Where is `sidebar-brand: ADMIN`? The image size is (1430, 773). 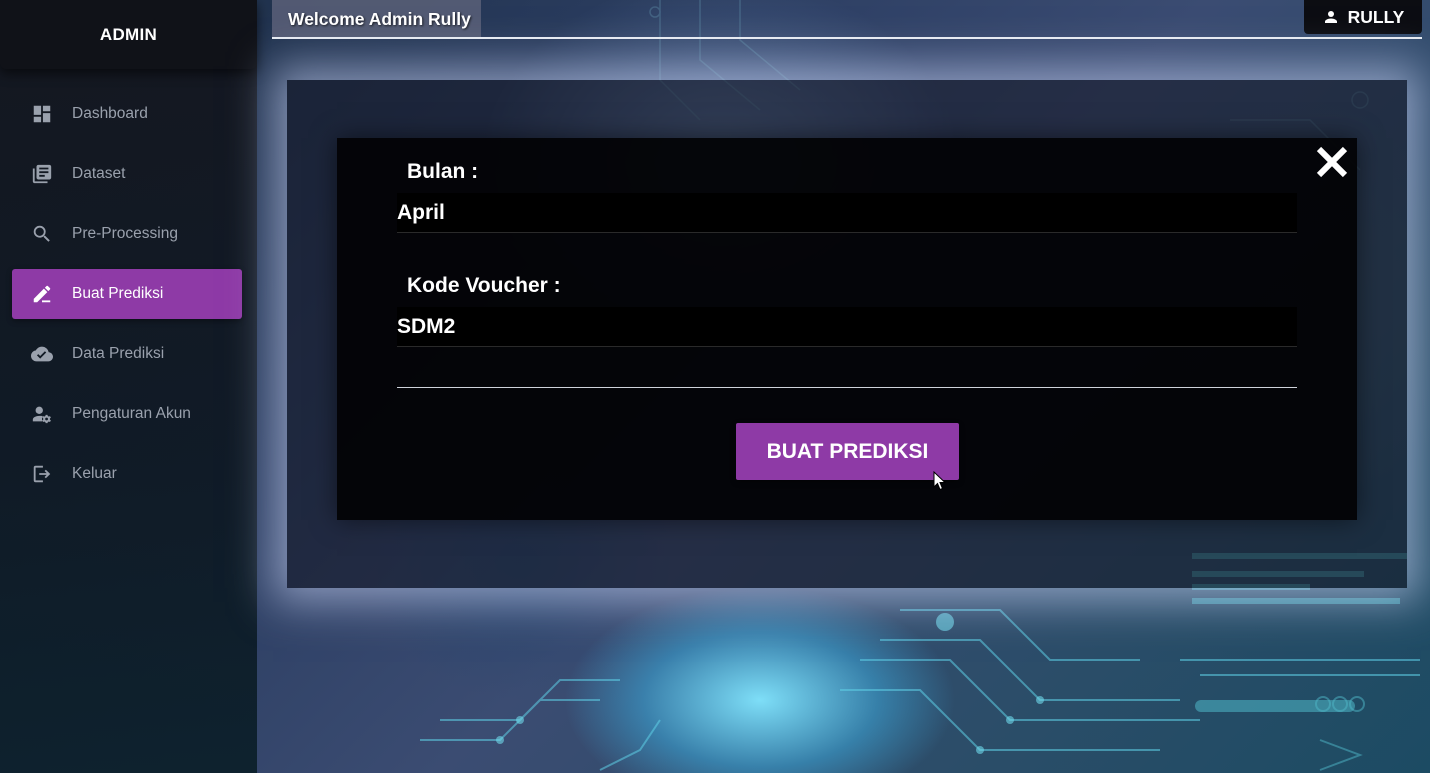
sidebar-brand: ADMIN is located at coordinates (128, 34).